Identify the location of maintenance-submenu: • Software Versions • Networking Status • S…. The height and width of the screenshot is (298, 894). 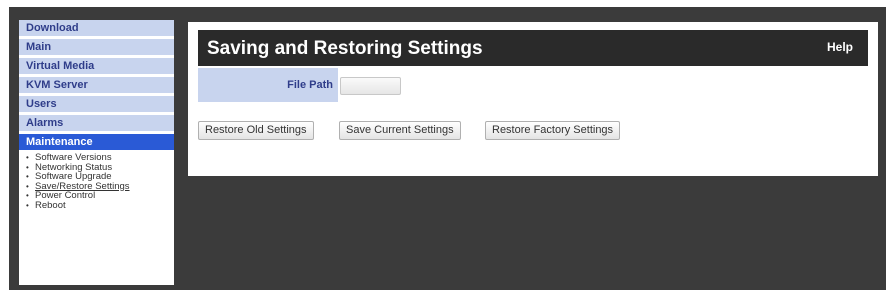
(96, 181).